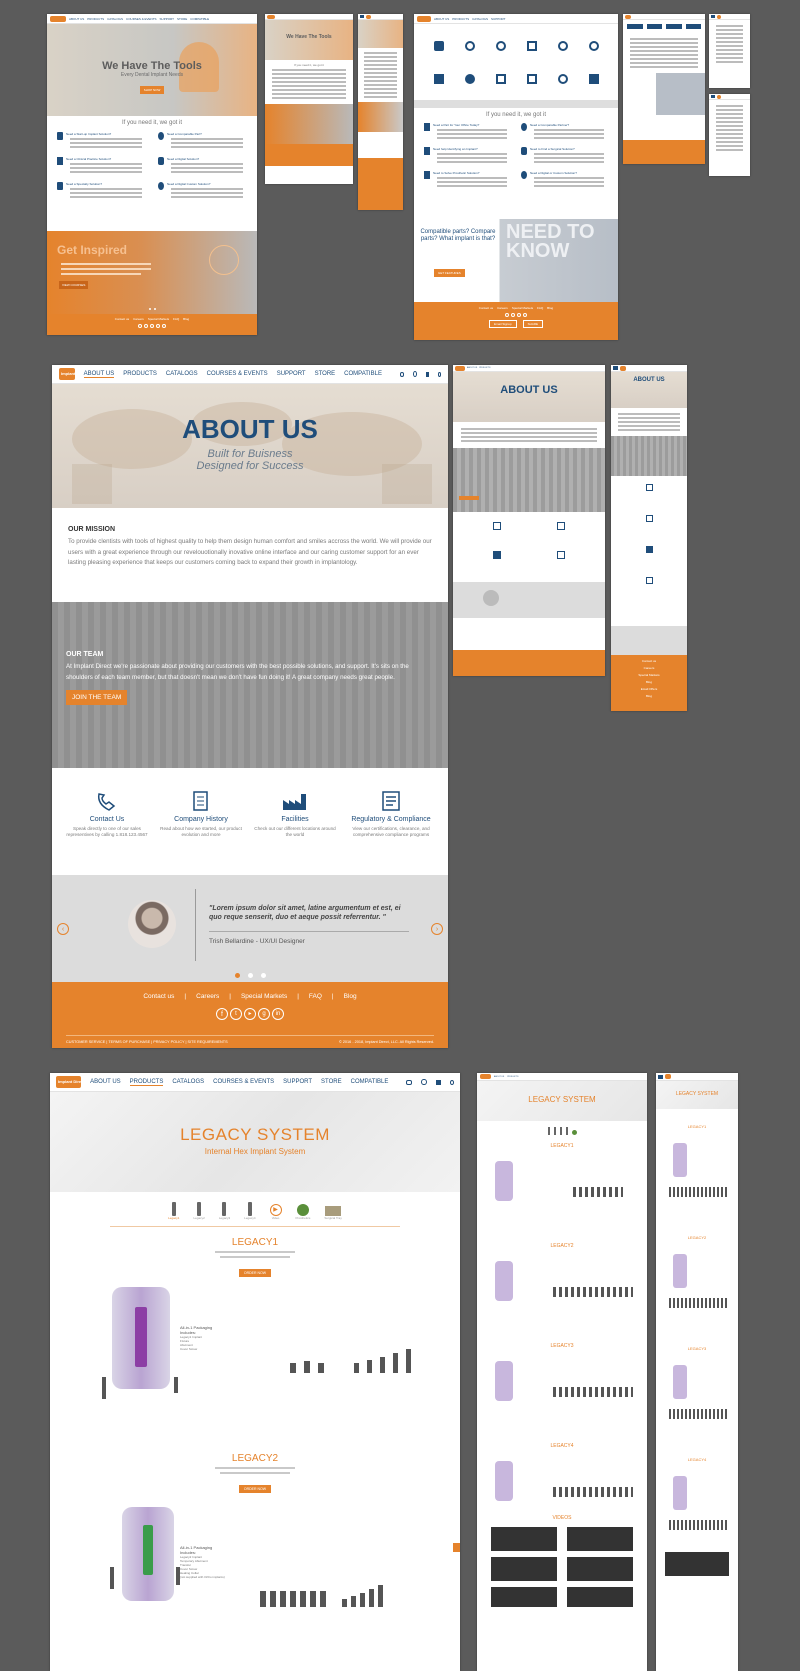 The width and height of the screenshot is (800, 1671). What do you see at coordinates (516, 315) in the screenshot?
I see `support-social-icons` at bounding box center [516, 315].